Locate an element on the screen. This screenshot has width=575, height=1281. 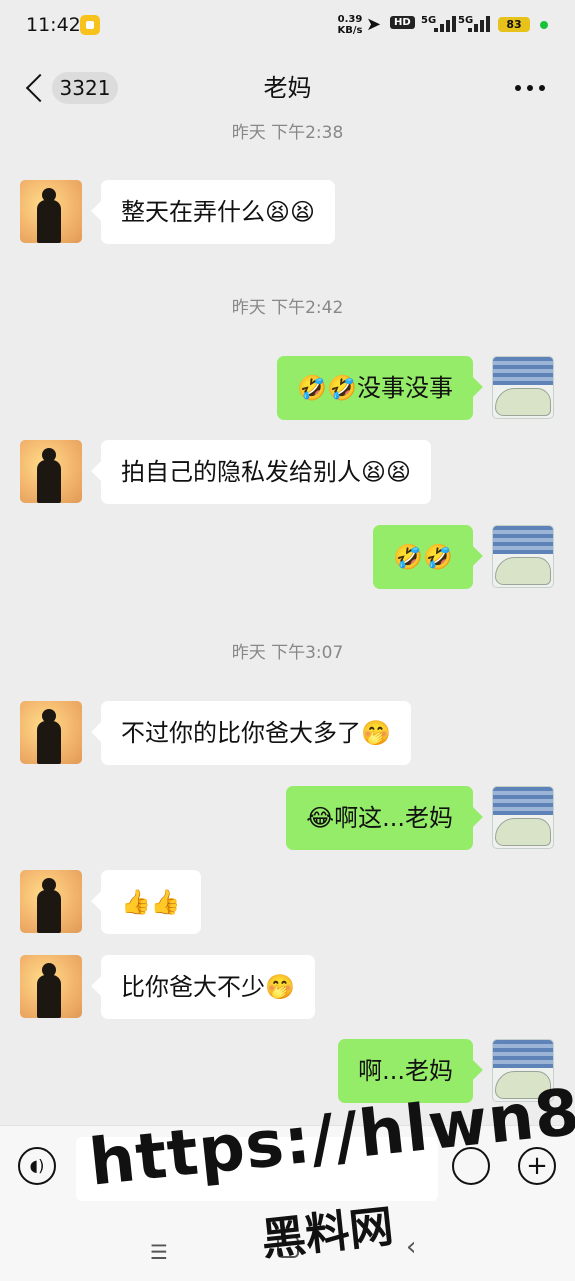
timestamp: 昨天 下午3:07 is located at coordinates (287, 653).